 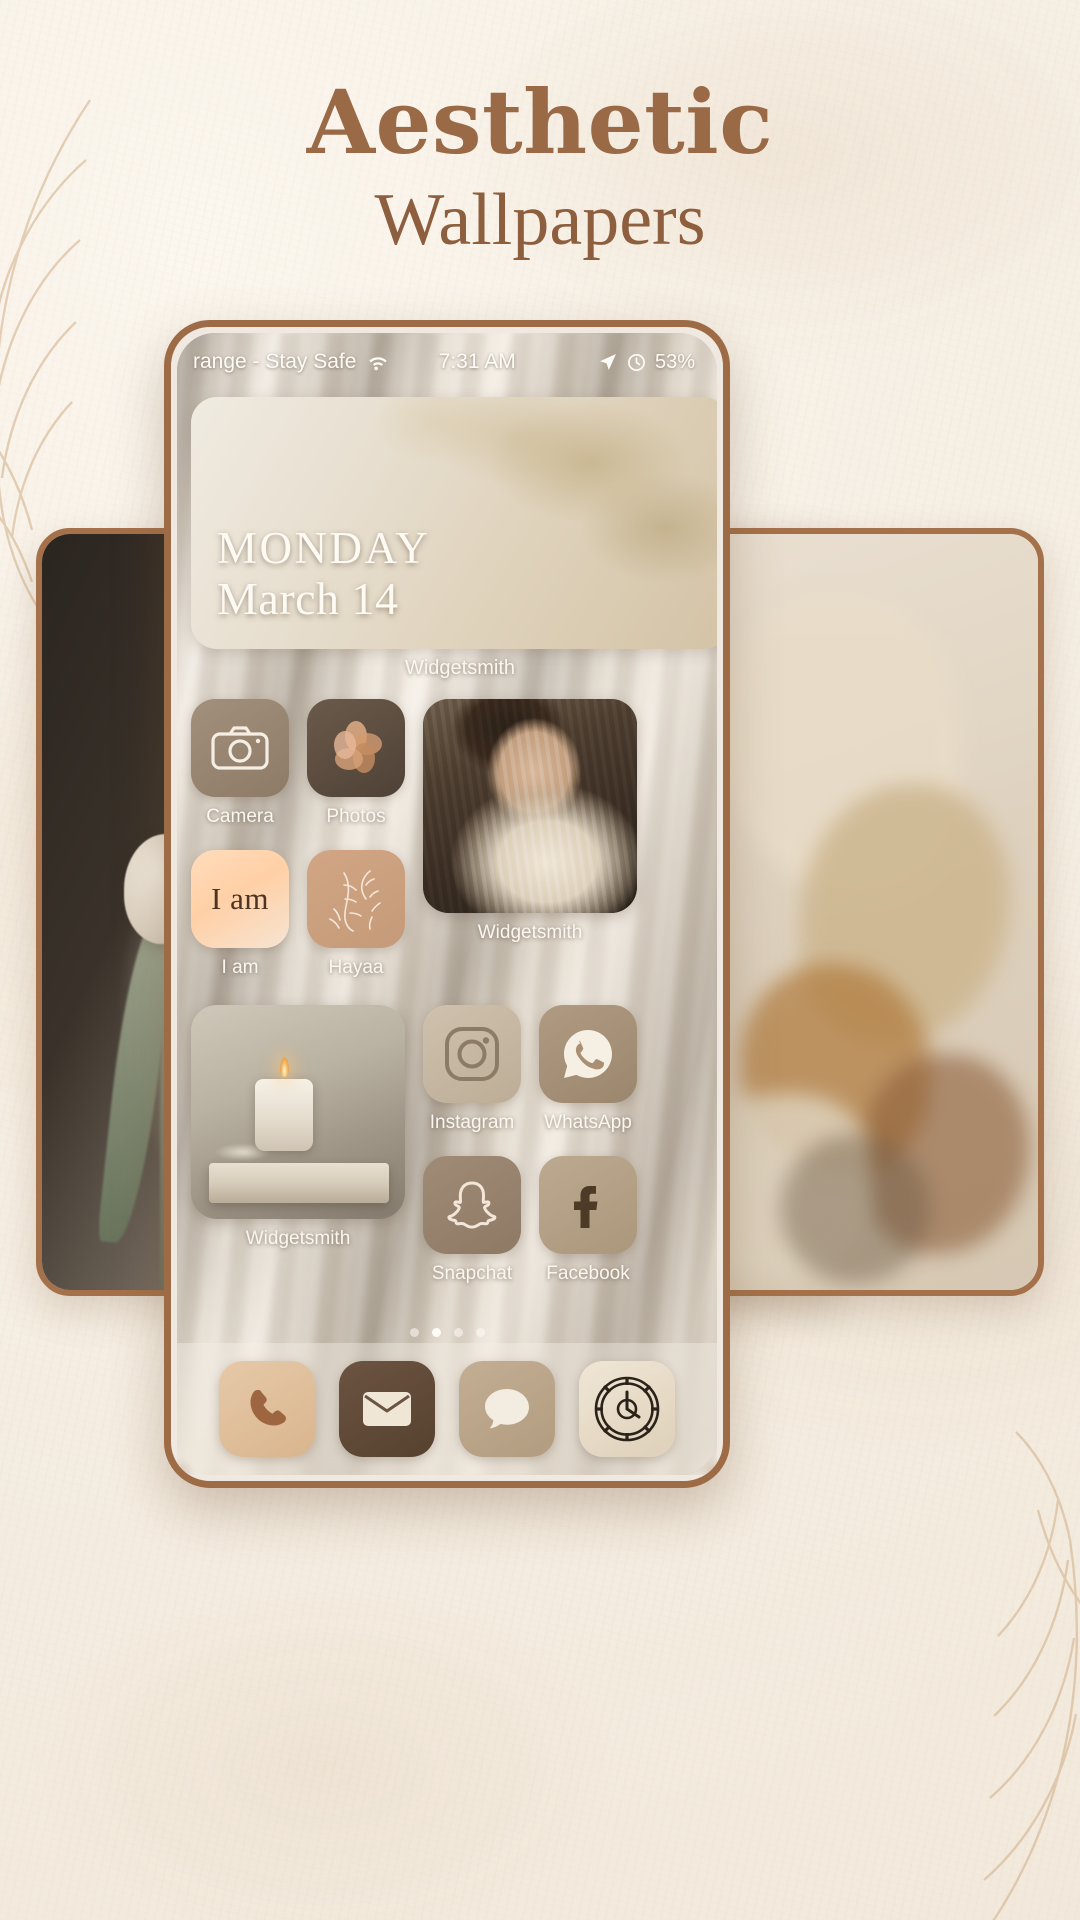 I want to click on instagram-icon, so click(x=472, y=1054).